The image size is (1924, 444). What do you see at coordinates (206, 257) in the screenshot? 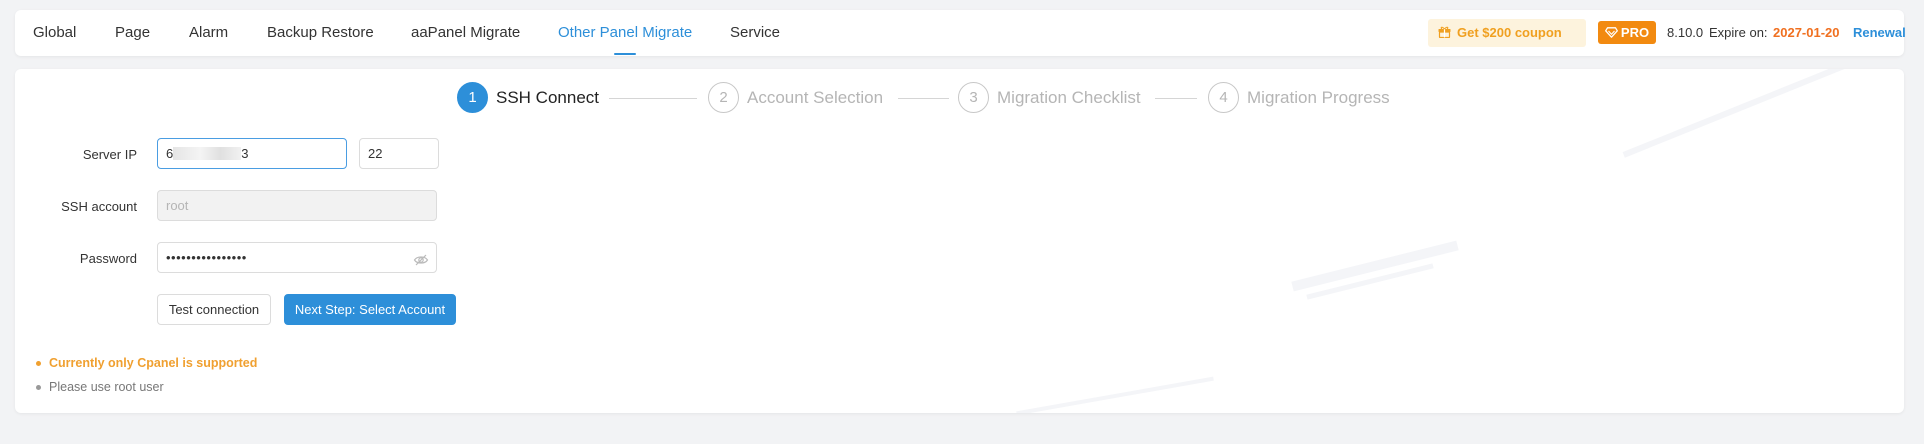
I see `password-value: ••••••••••••••••` at bounding box center [206, 257].